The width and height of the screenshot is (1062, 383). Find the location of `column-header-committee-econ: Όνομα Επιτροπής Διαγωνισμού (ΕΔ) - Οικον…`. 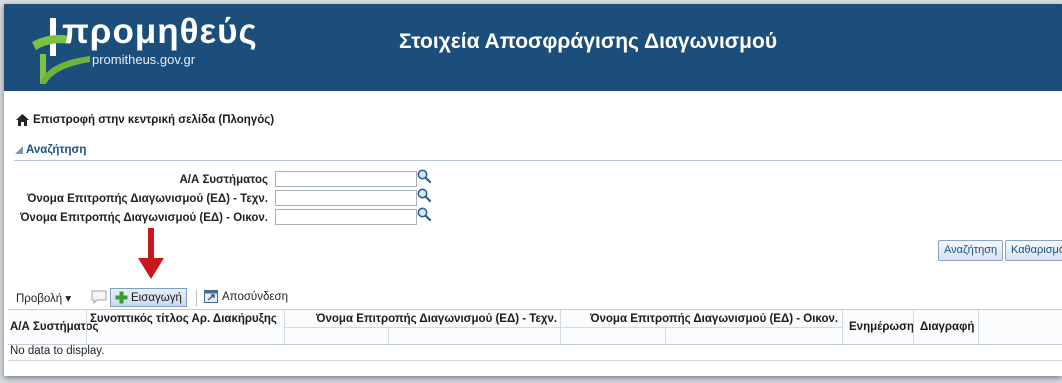

column-header-committee-econ: Όνομα Επιτροπής Διαγωνισμού (ΕΔ) - Οικον… is located at coordinates (714, 319).